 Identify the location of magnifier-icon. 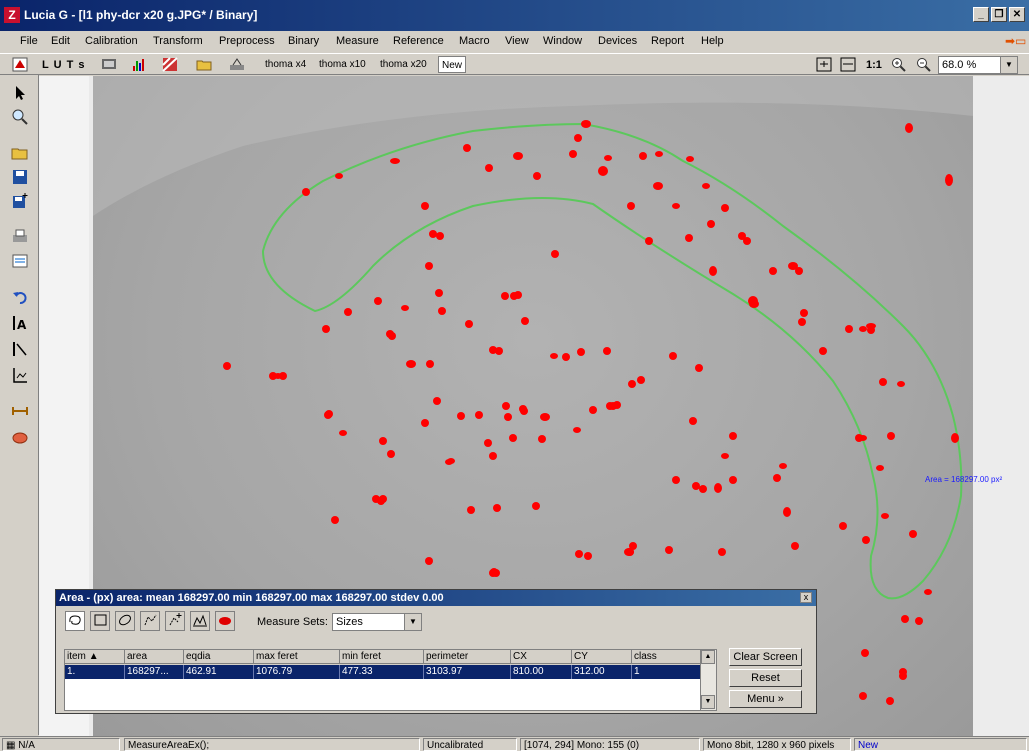
(20, 117).